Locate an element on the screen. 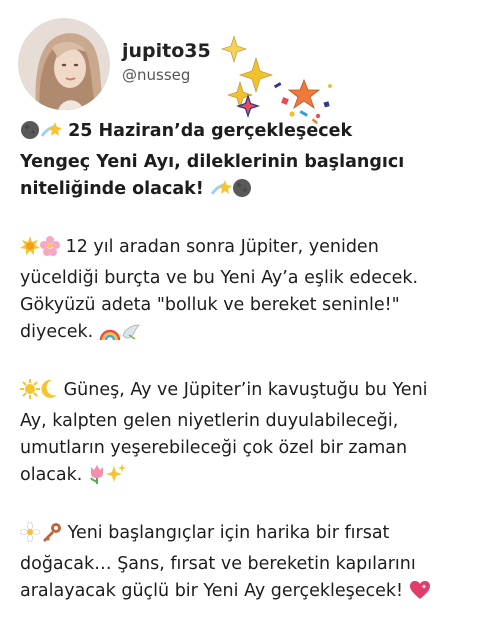  post-text: 25 Haziran’da gerçekleşecek is located at coordinates (210, 131).